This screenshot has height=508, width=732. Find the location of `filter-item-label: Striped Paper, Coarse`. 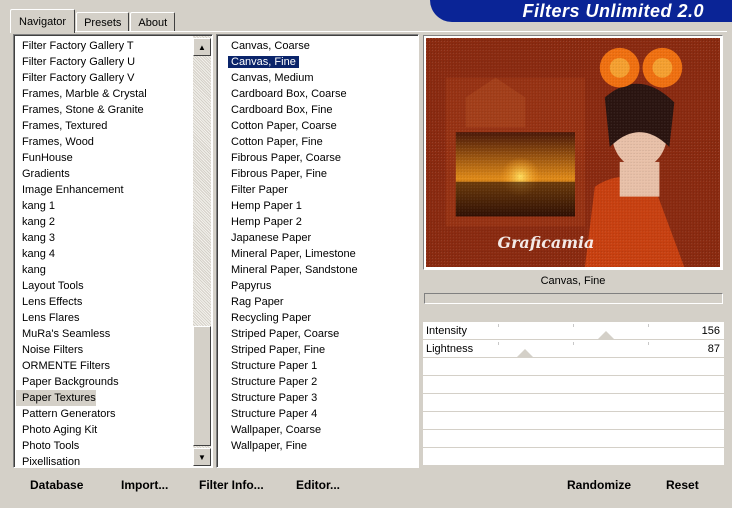

filter-item-label: Striped Paper, Coarse is located at coordinates (285, 334).